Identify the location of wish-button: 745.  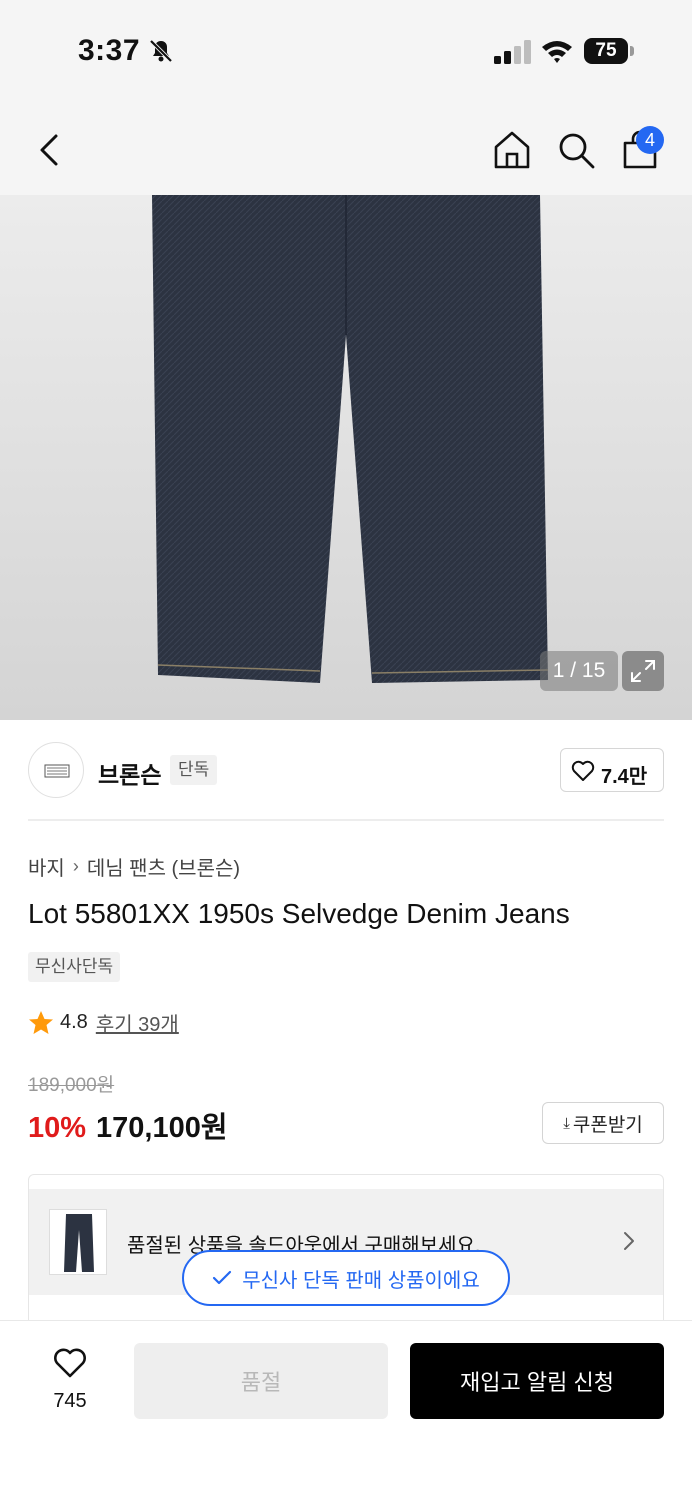
(70, 1387).